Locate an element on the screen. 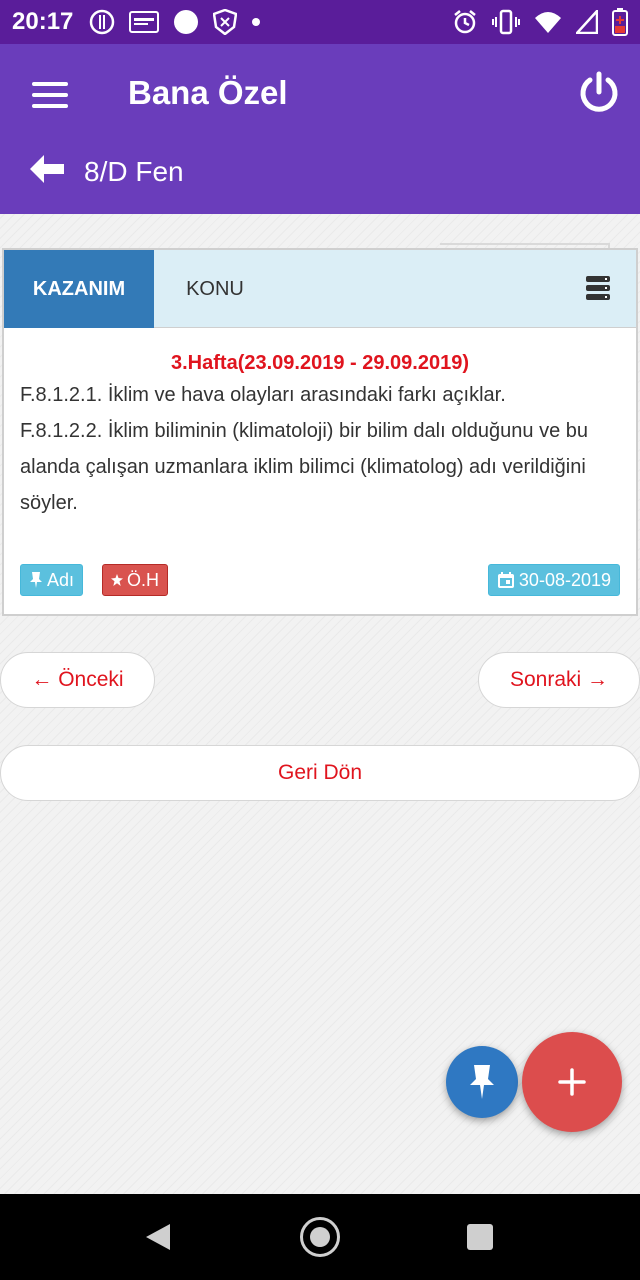 This screenshot has height=1280, width=640. circle-icon is located at coordinates (186, 22).